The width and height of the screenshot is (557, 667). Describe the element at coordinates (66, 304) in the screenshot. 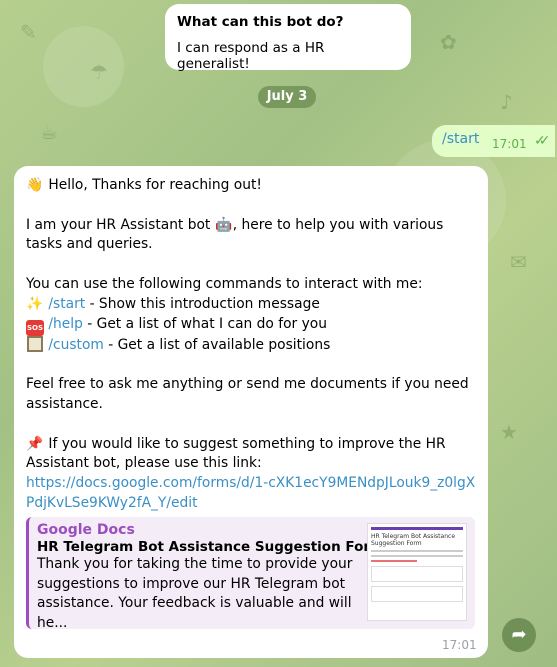

I see `start-command-link: /start` at that location.